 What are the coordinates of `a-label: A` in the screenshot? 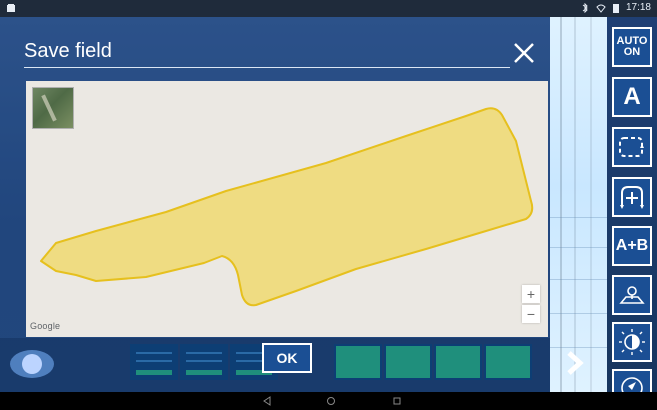 It's located at (632, 96).